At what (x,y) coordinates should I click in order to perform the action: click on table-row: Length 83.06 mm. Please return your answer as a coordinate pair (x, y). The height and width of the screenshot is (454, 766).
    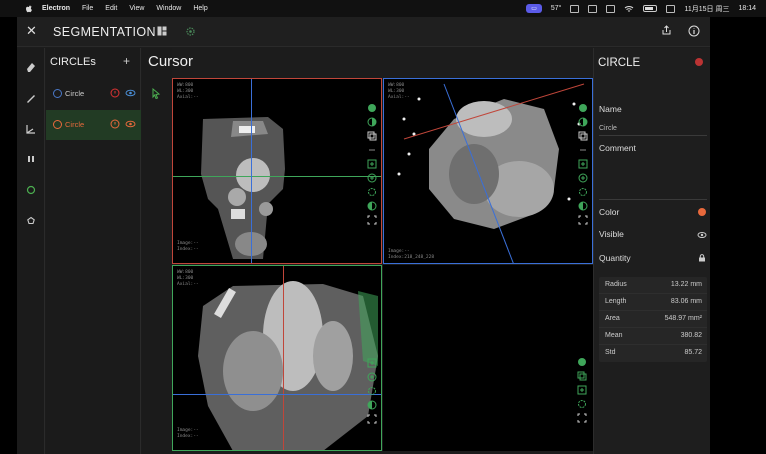
    Looking at the image, I should click on (653, 302).